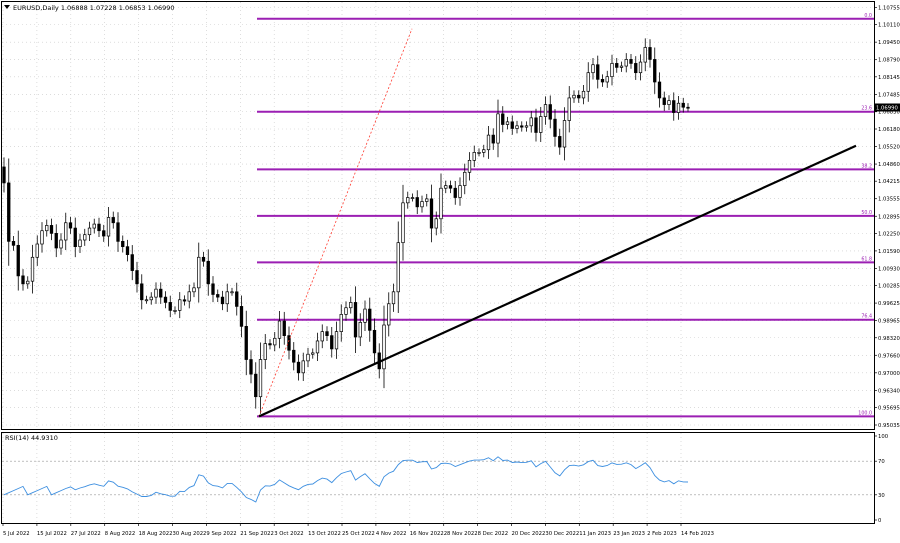  I want to click on time-tick-label: 13 Oct 2022, so click(324, 534).